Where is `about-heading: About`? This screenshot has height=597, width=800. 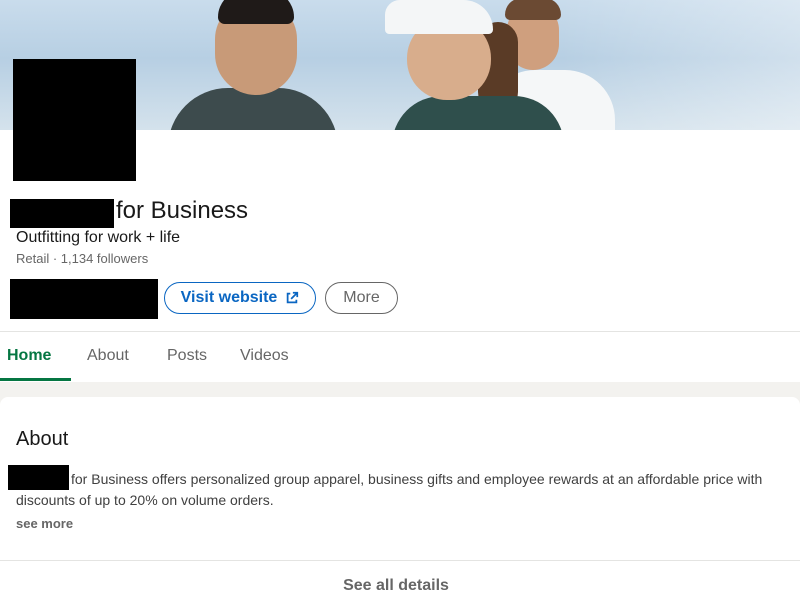
about-heading: About is located at coordinates (42, 439).